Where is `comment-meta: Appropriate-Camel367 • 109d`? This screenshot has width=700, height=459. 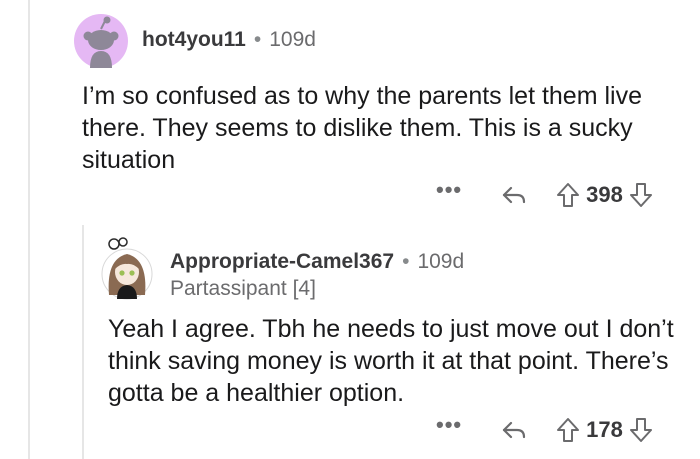 comment-meta: Appropriate-Camel367 • 109d is located at coordinates (317, 262).